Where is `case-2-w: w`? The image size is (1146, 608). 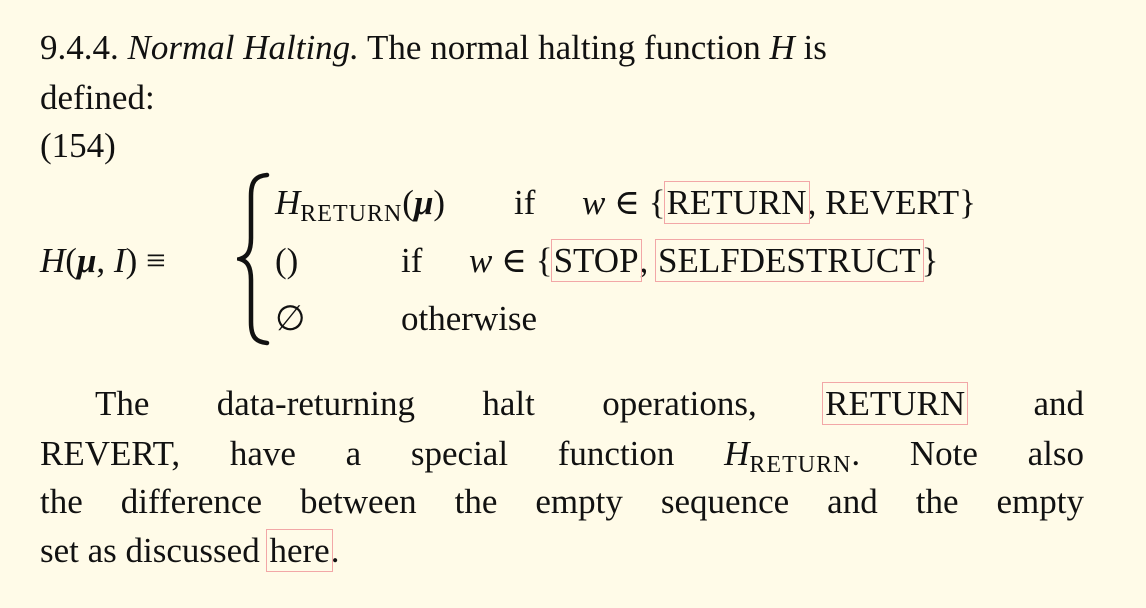 case-2-w: w is located at coordinates (481, 260).